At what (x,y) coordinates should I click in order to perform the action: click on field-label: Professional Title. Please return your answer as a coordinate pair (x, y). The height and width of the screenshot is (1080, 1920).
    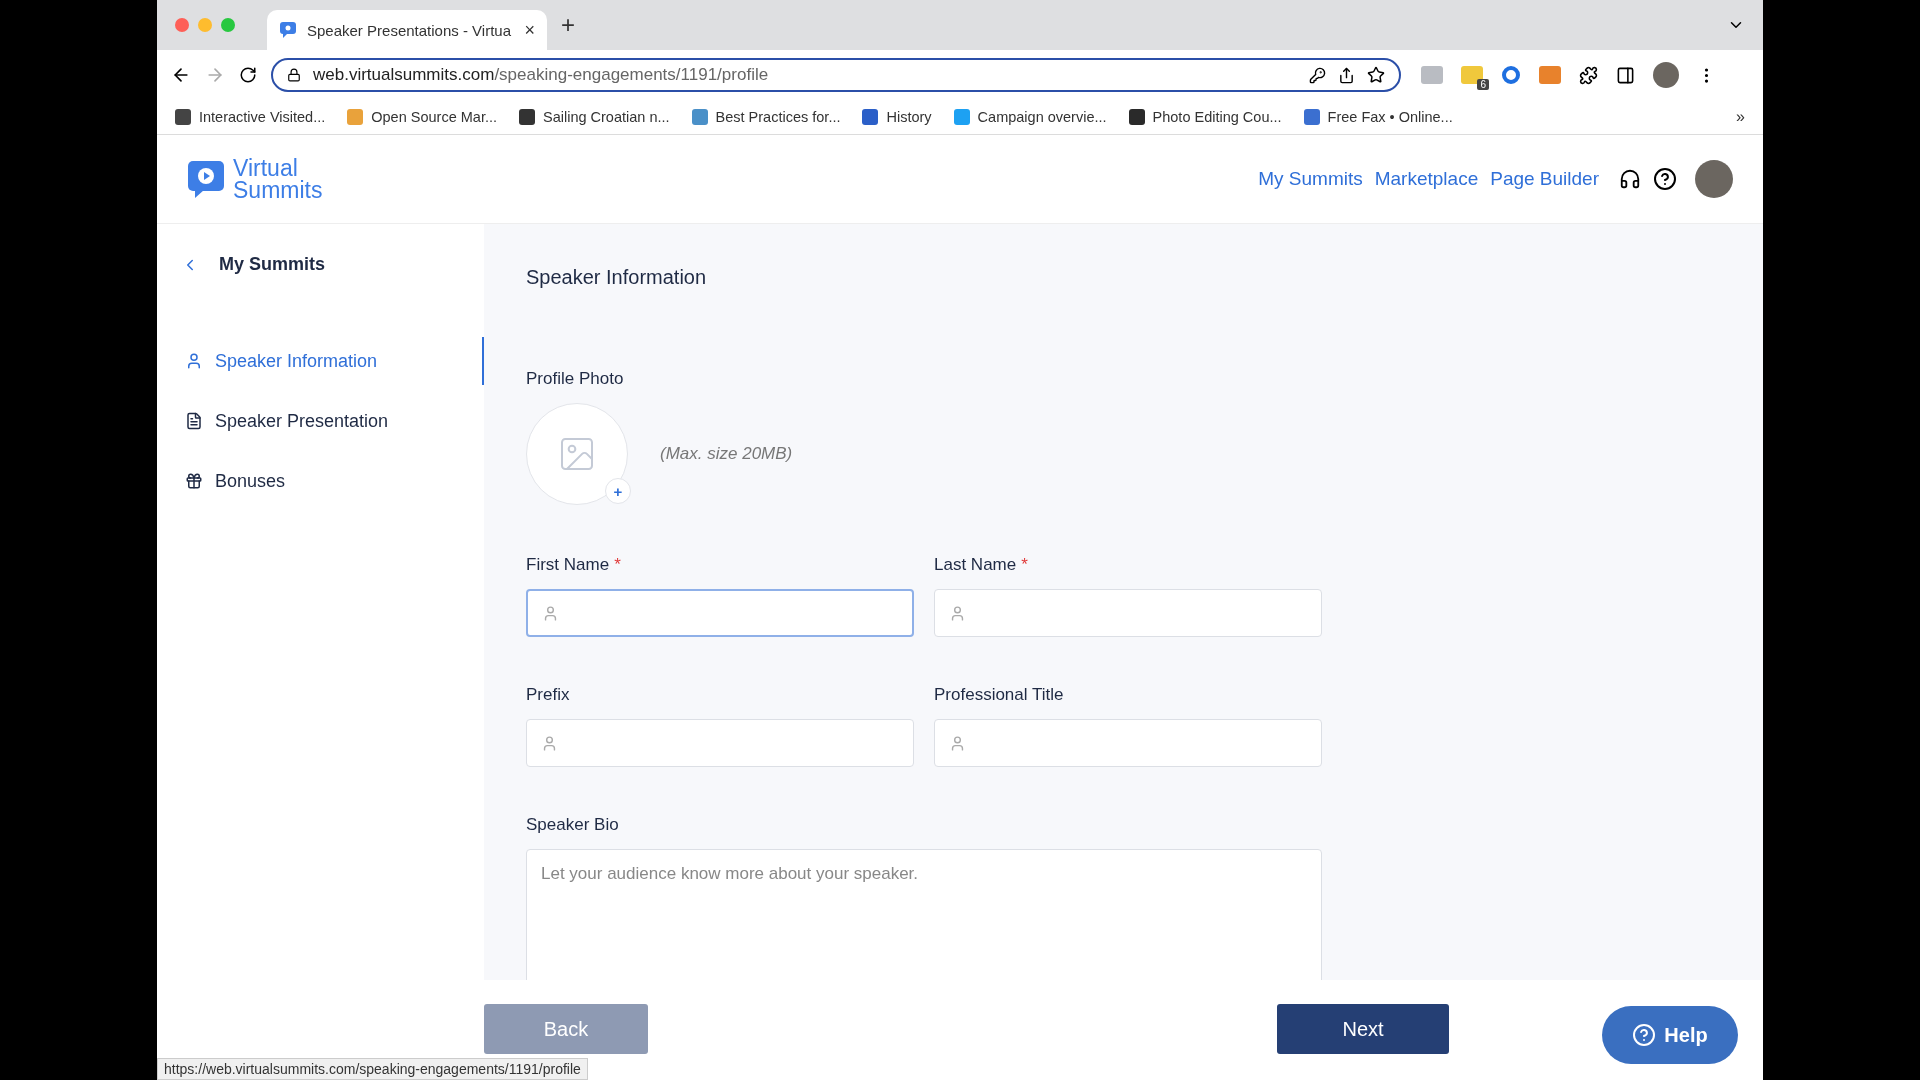
    Looking at the image, I should click on (999, 695).